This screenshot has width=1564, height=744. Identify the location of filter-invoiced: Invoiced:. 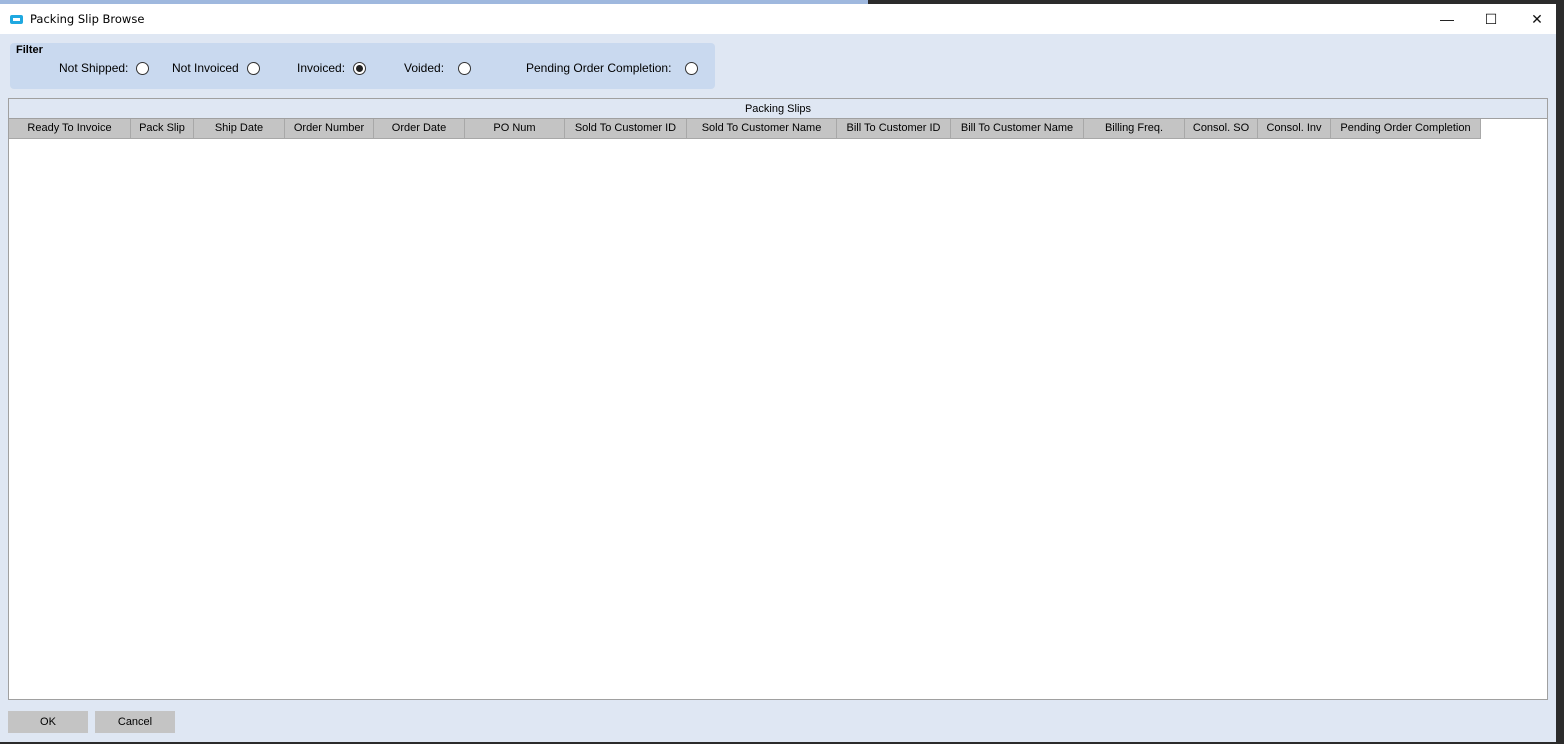
(332, 68).